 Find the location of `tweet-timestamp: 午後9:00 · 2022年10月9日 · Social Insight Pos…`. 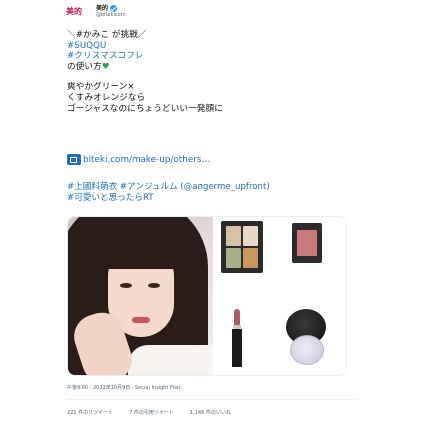

tweet-timestamp: 午後9:00 · 2022年10月9日 · Social Insight Pos… is located at coordinates (123, 387).